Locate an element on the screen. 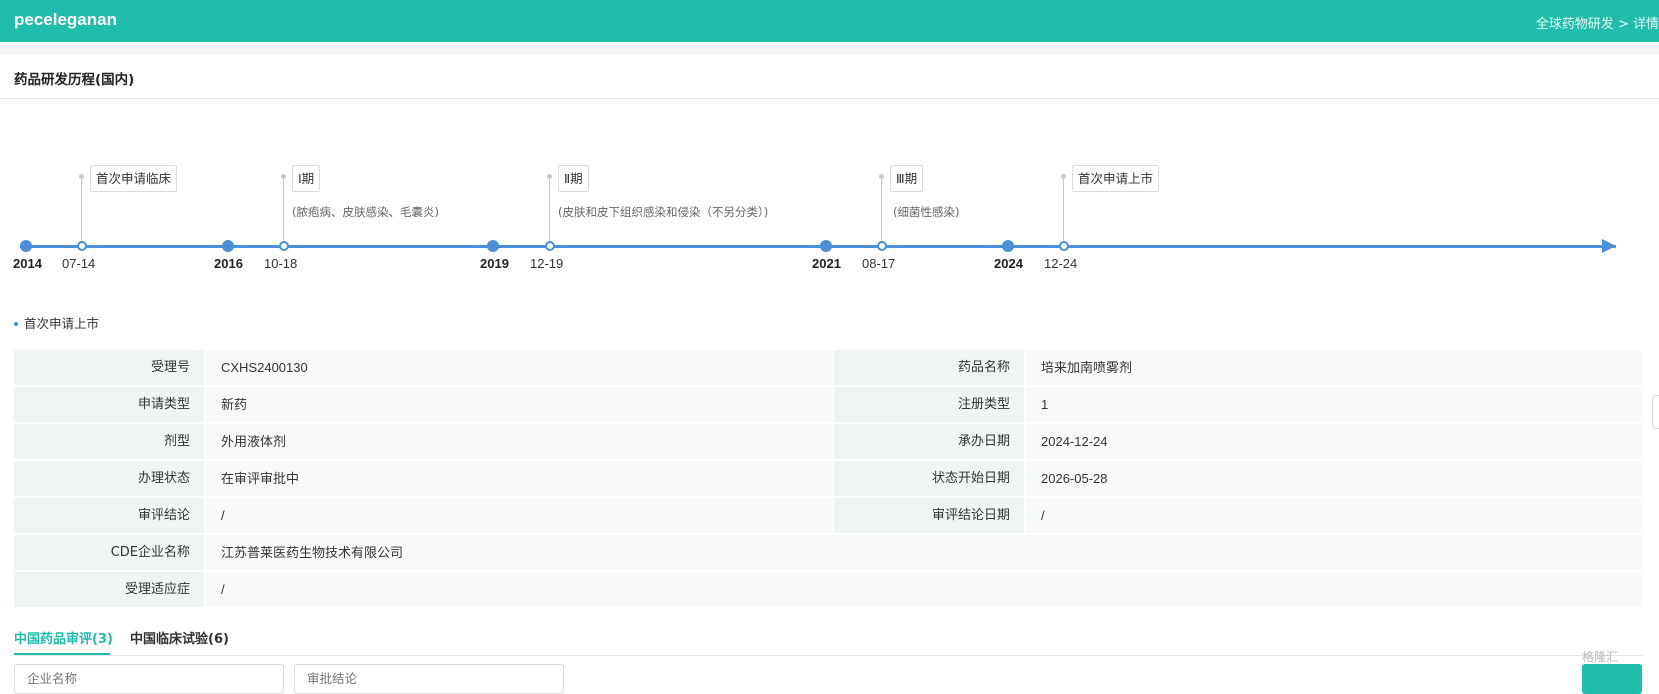 The image size is (1659, 694). section-divider is located at coordinates (829, 98).